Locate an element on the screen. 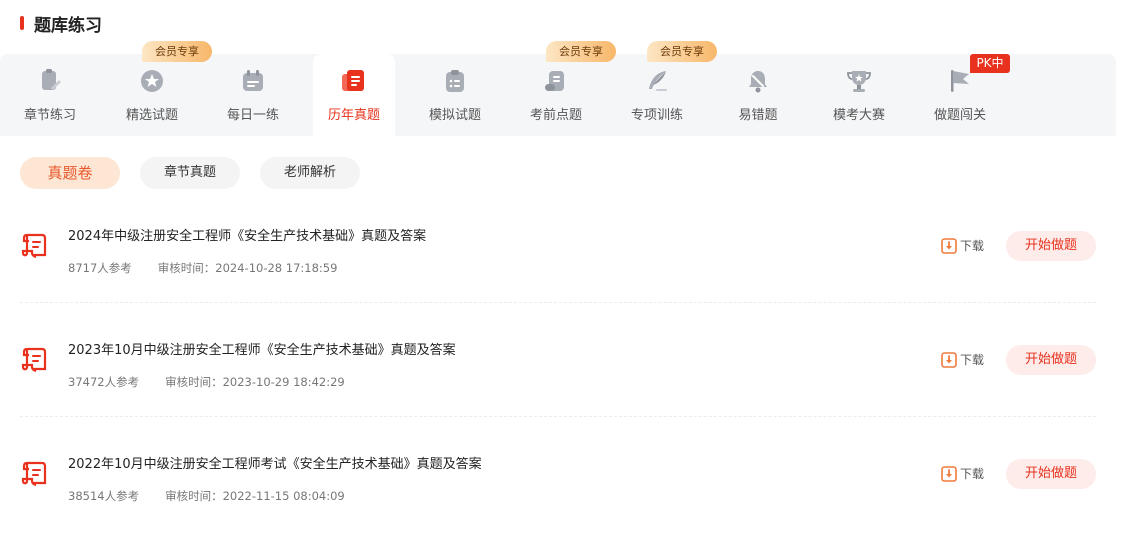  tab-label: 模拟试题 is located at coordinates (454, 115).